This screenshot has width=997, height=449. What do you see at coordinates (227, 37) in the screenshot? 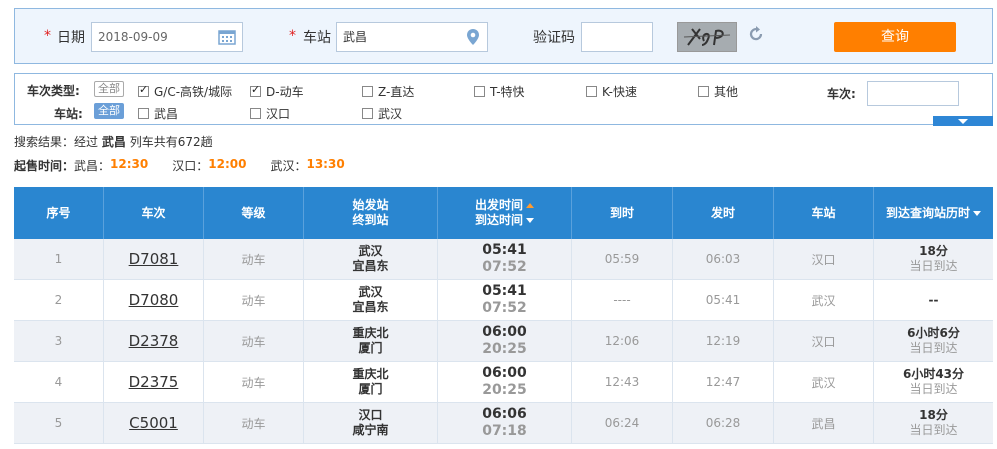
I see `calendar-icon` at bounding box center [227, 37].